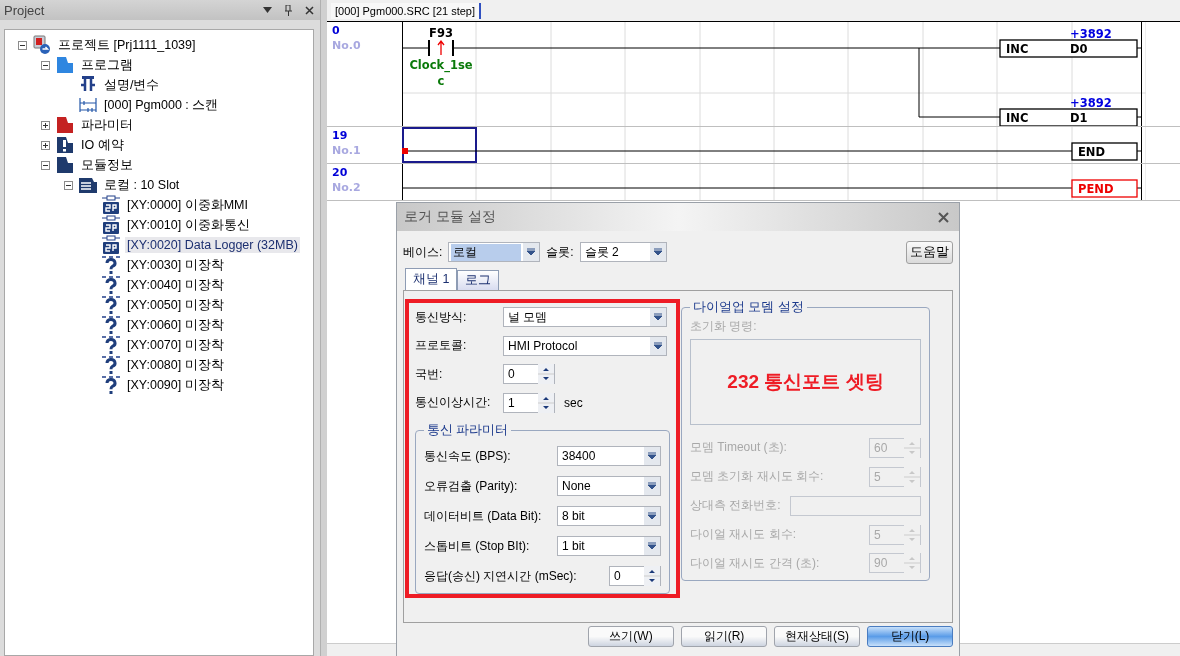  I want to click on dropdown-field: 널 모뎀, so click(585, 317).